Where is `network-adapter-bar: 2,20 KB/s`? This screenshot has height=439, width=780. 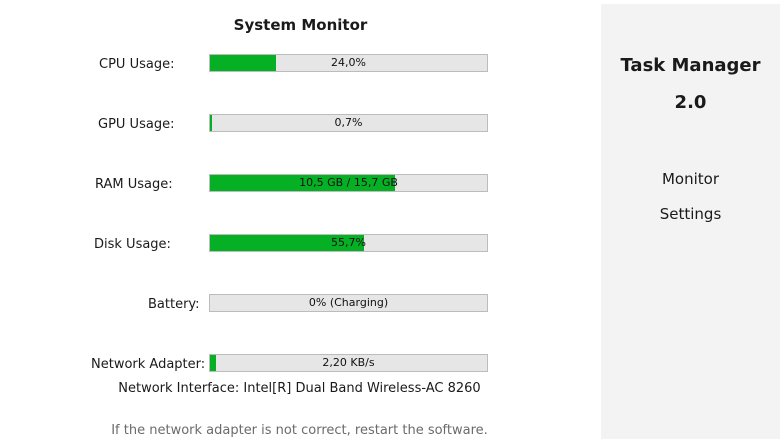 network-adapter-bar: 2,20 KB/s is located at coordinates (348, 363).